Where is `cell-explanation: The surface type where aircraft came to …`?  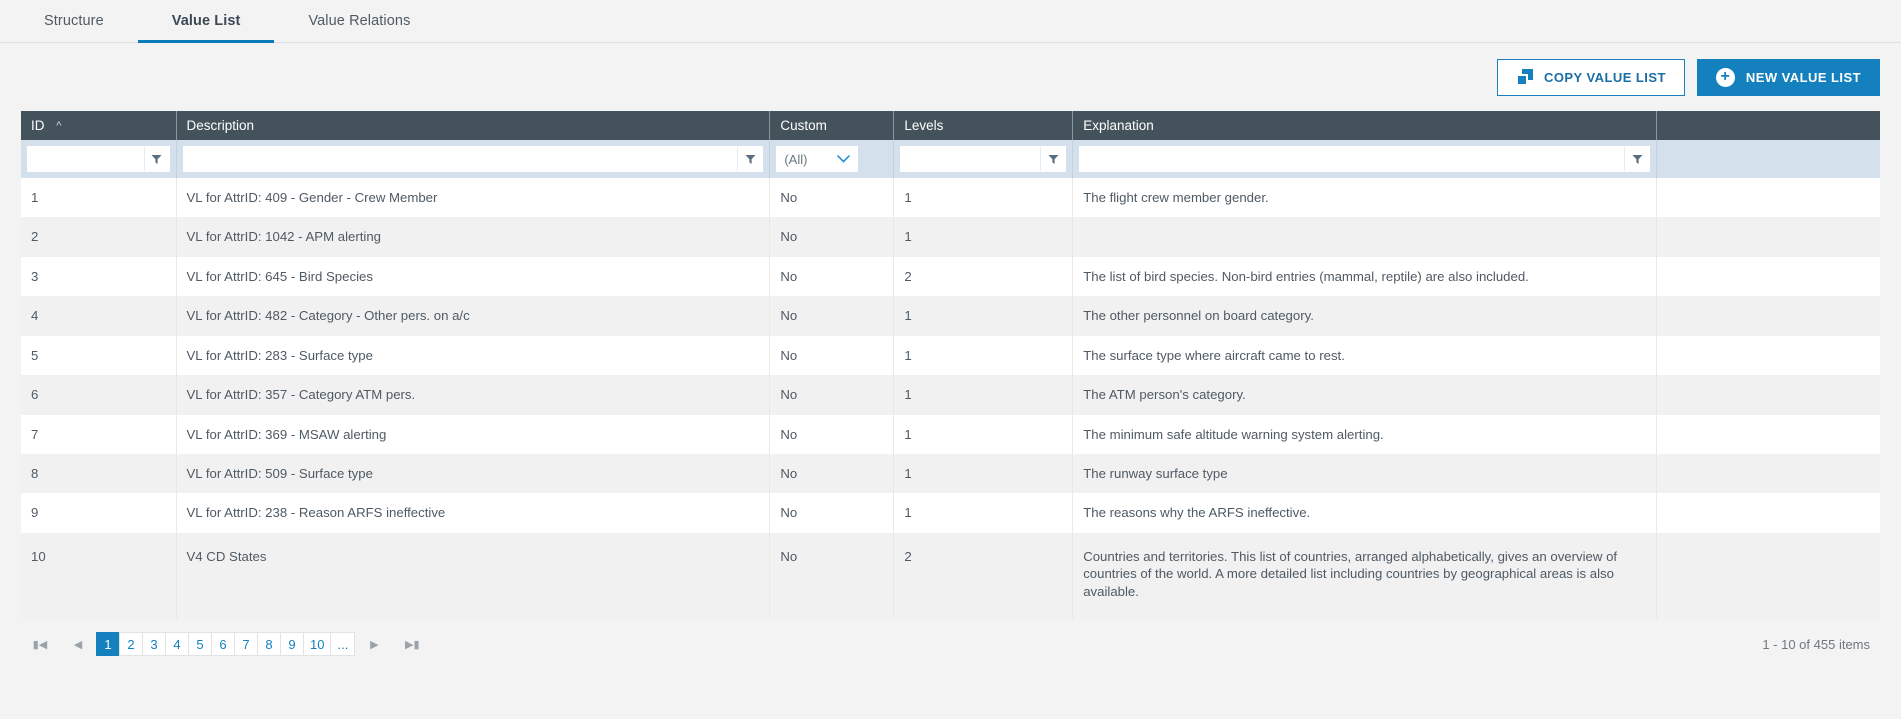
cell-explanation: The surface type where aircraft came to … is located at coordinates (1365, 355).